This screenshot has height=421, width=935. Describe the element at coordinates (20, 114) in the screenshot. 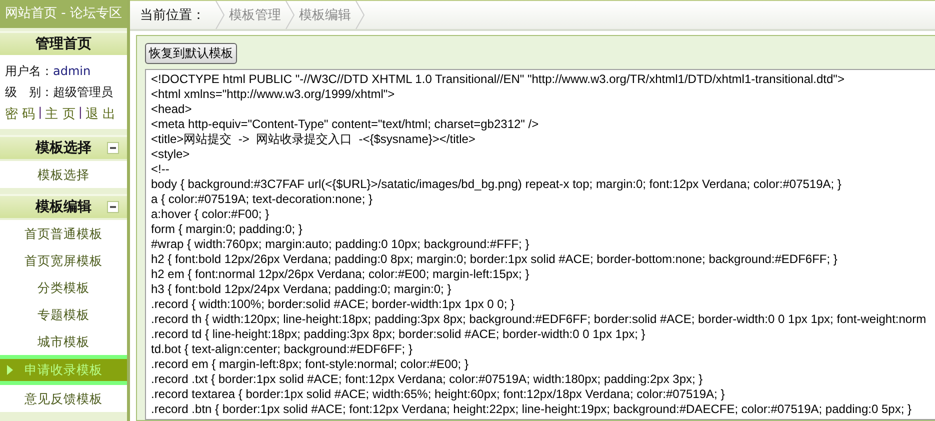

I see `user-link: 密 码` at that location.